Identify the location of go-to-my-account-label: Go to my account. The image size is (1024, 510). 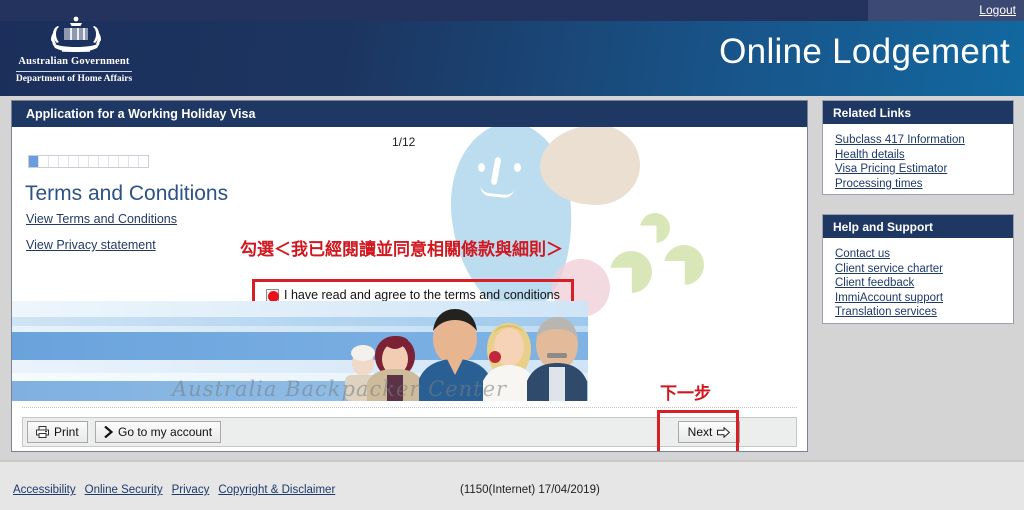
(165, 432).